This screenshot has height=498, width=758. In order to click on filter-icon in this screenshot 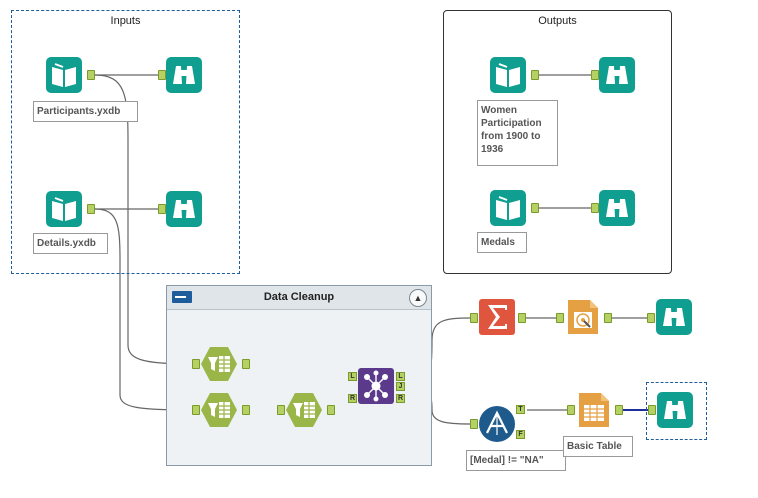, I will do `click(497, 424)`.